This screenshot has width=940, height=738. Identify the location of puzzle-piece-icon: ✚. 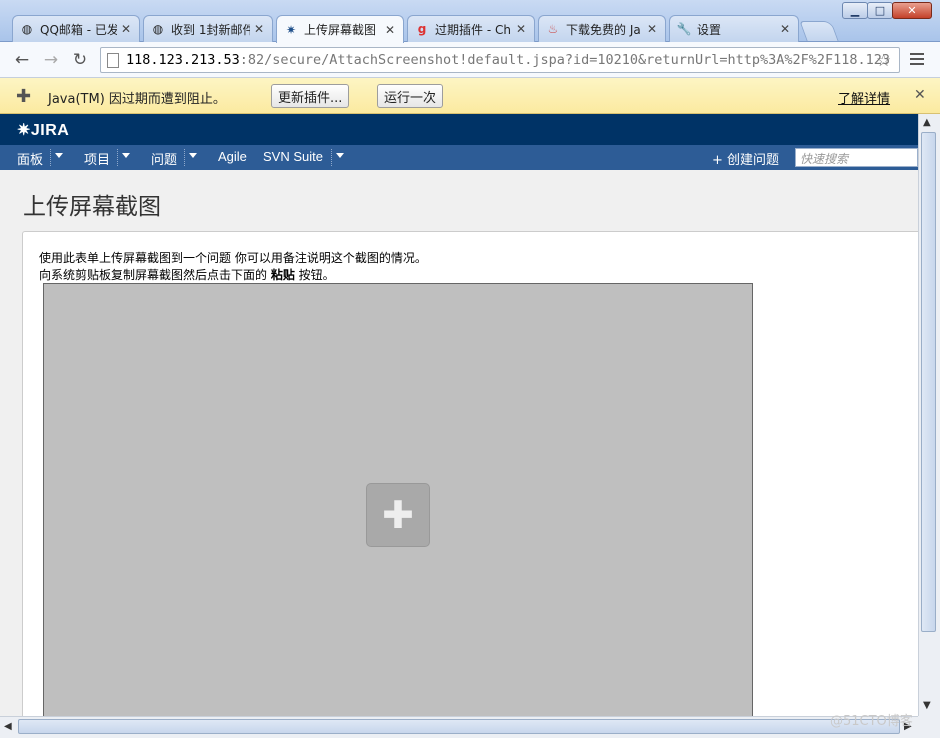
(24, 96).